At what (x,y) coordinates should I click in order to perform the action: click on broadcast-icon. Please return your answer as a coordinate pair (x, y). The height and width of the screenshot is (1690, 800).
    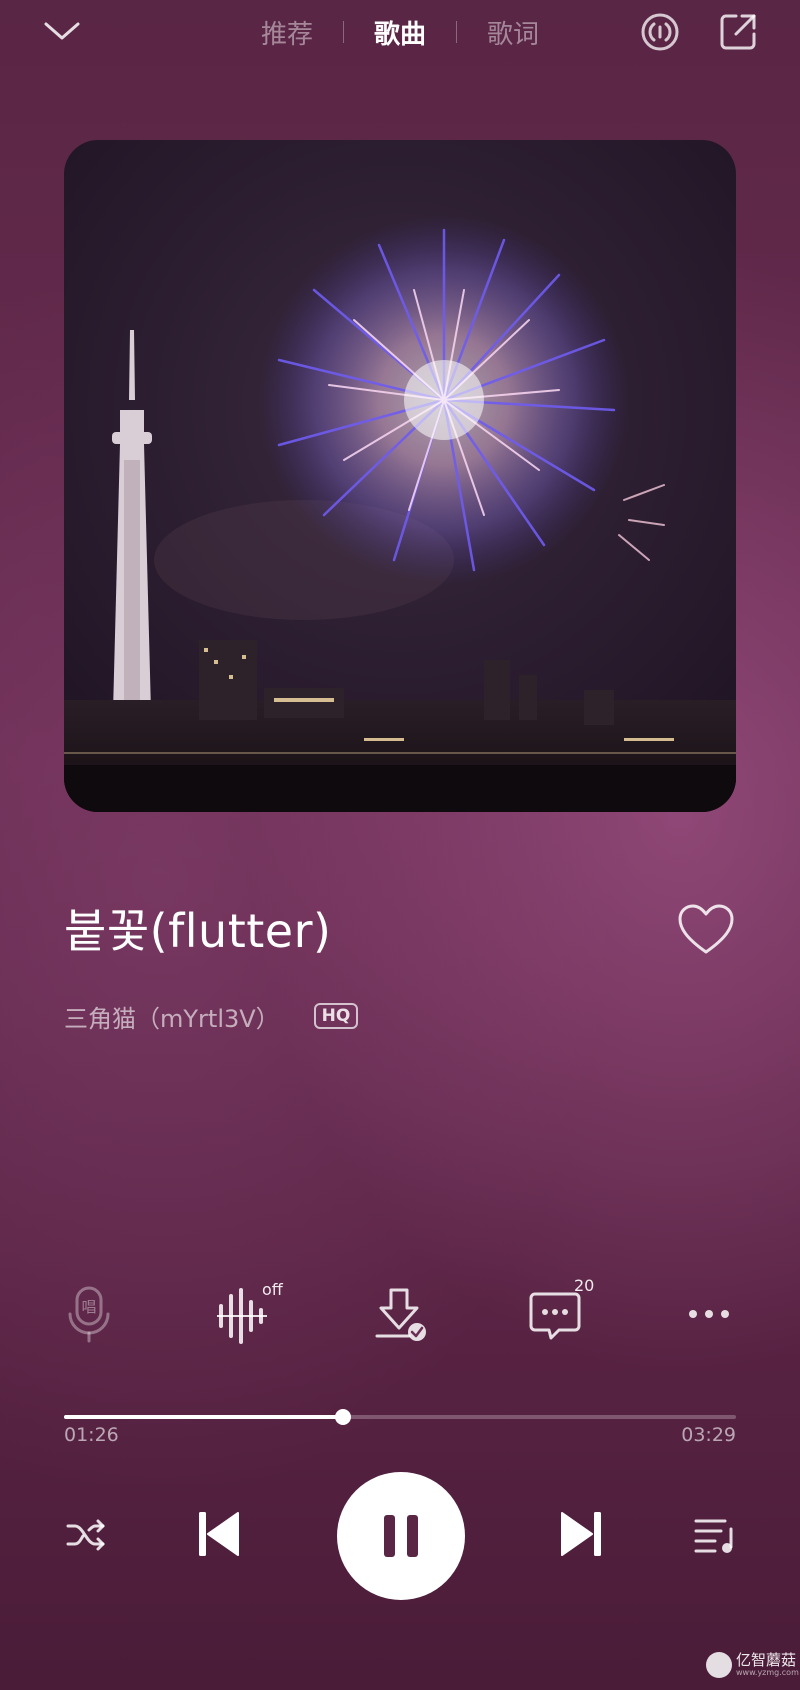
    Looking at the image, I should click on (660, 32).